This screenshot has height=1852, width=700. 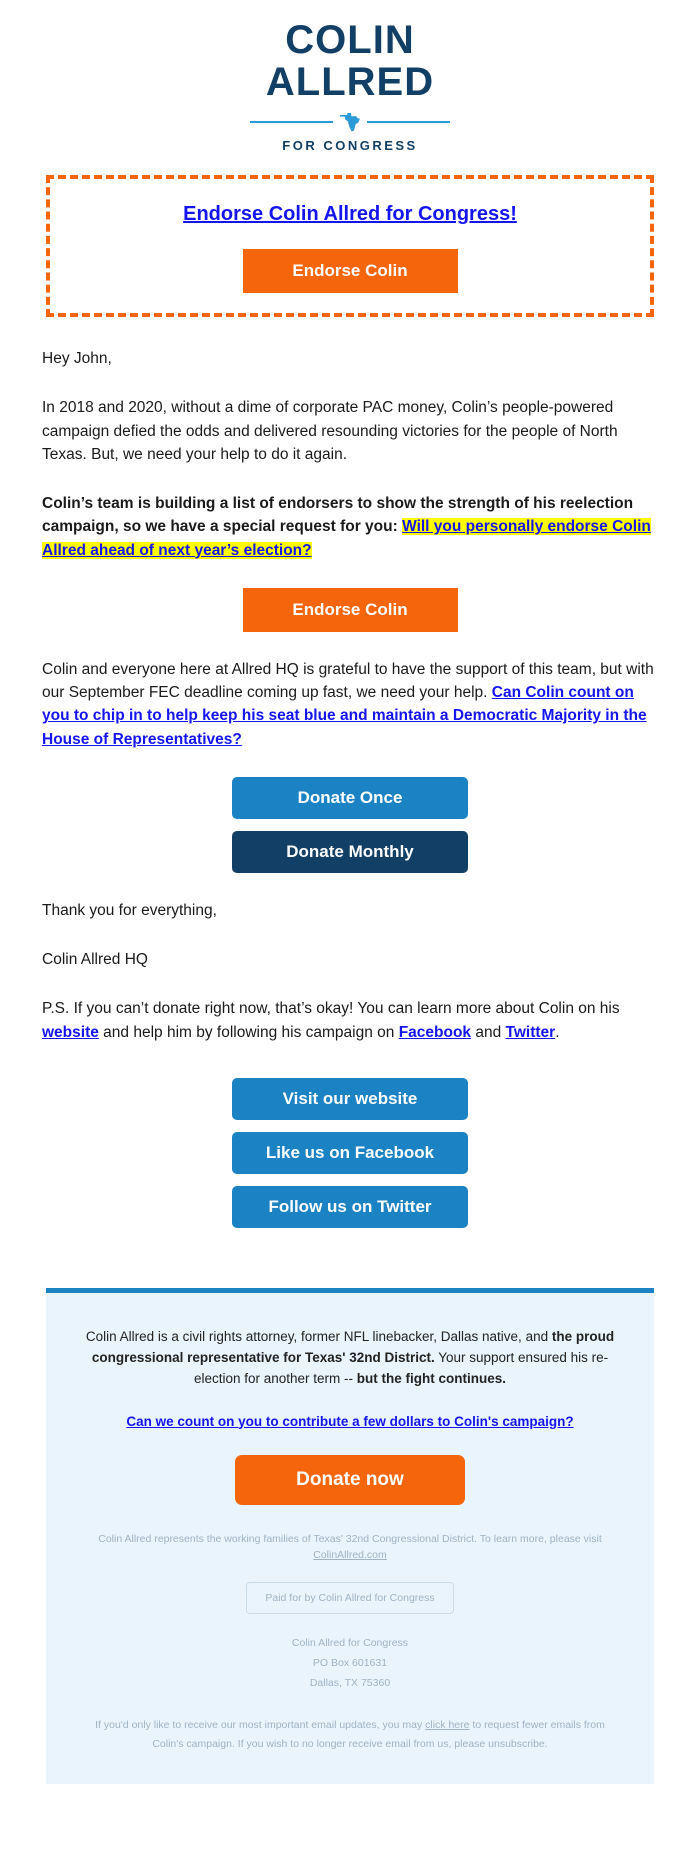 What do you see at coordinates (77, 358) in the screenshot?
I see `greeting-text: Hey John,` at bounding box center [77, 358].